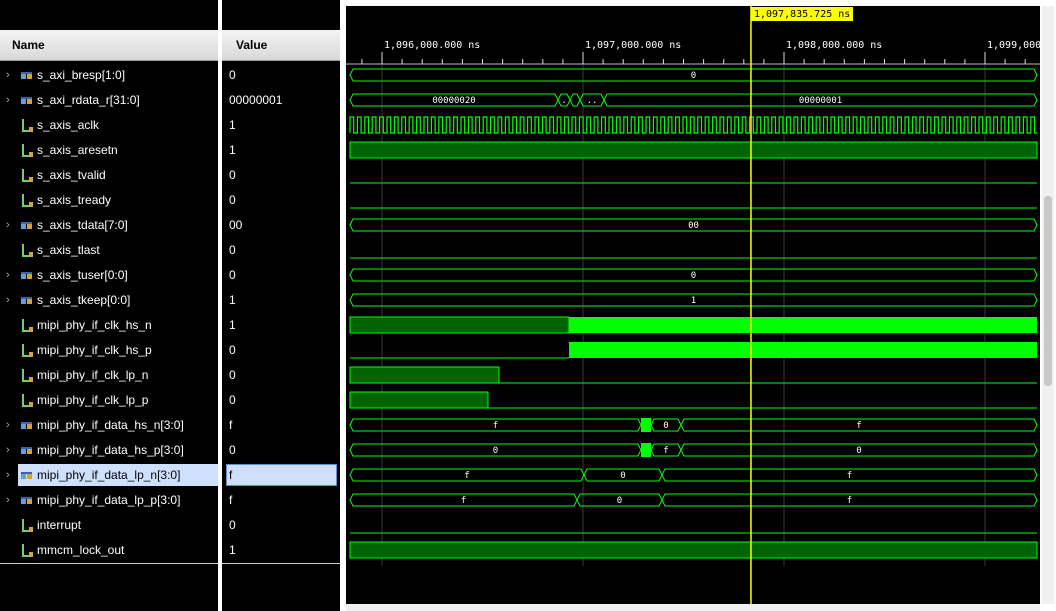 The image size is (1056, 611). Describe the element at coordinates (82, 225) in the screenshot. I see `signal-name: s_axis_tdata[7:0]` at that location.